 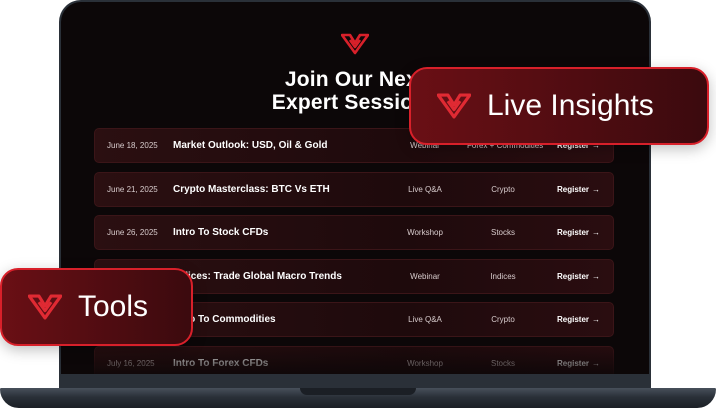 I want to click on event-type: Workshop, so click(x=425, y=232).